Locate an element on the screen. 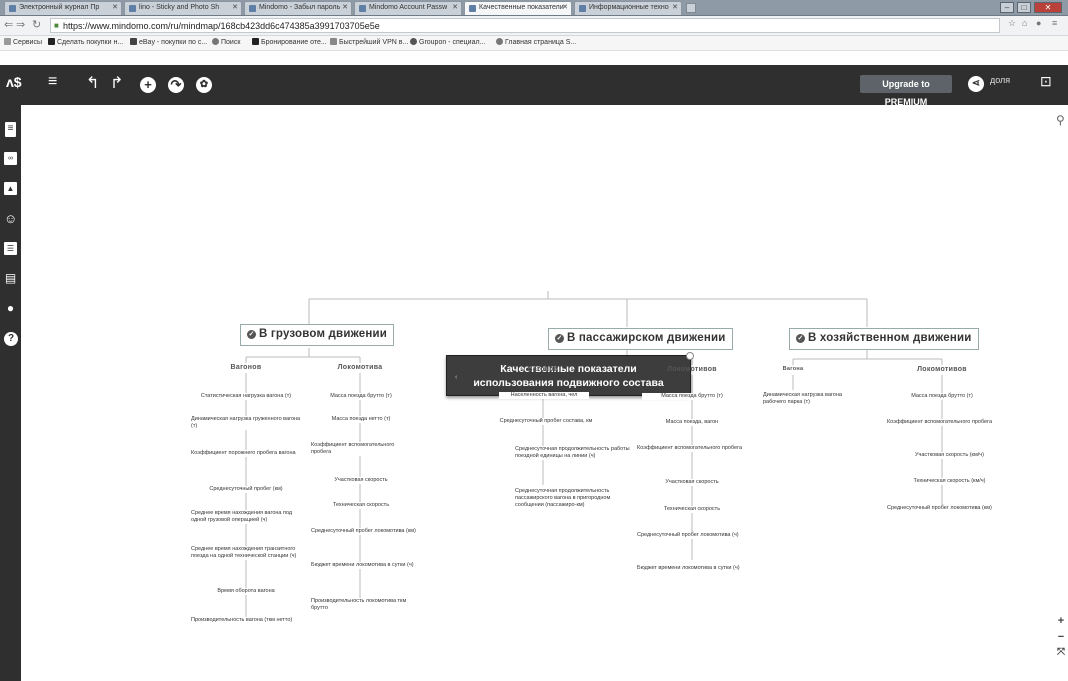 This screenshot has height=681, width=1068. comment-icon: ▤ is located at coordinates (10, 278).